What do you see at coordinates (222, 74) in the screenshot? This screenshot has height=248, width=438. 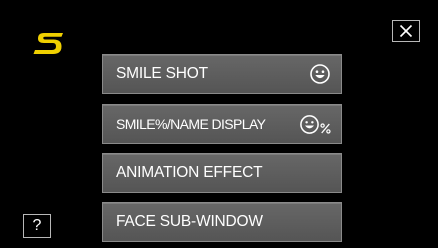 I see `smile-shot-button: SMILE SHOT` at bounding box center [222, 74].